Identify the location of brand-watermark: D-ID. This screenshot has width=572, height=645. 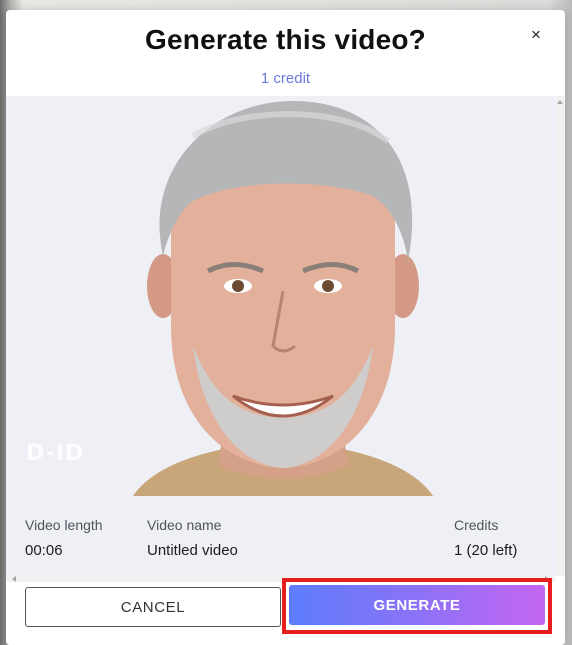
(55, 453).